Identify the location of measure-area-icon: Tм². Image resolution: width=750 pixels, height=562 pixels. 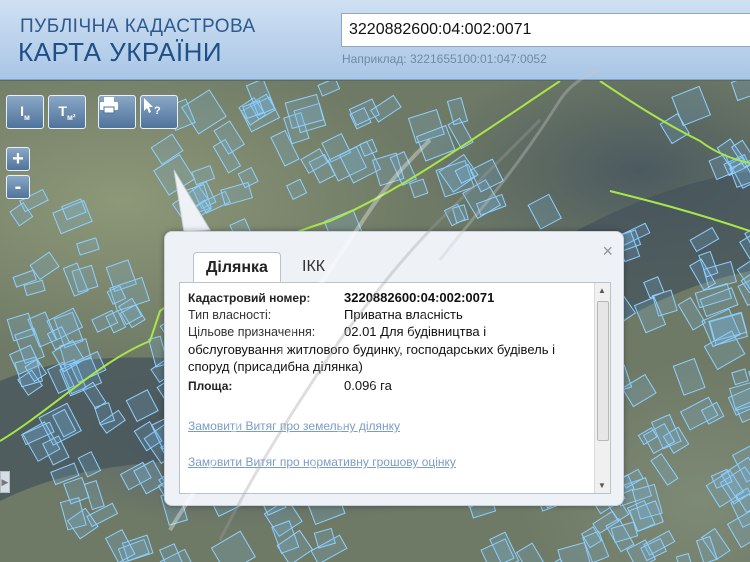
(66, 112).